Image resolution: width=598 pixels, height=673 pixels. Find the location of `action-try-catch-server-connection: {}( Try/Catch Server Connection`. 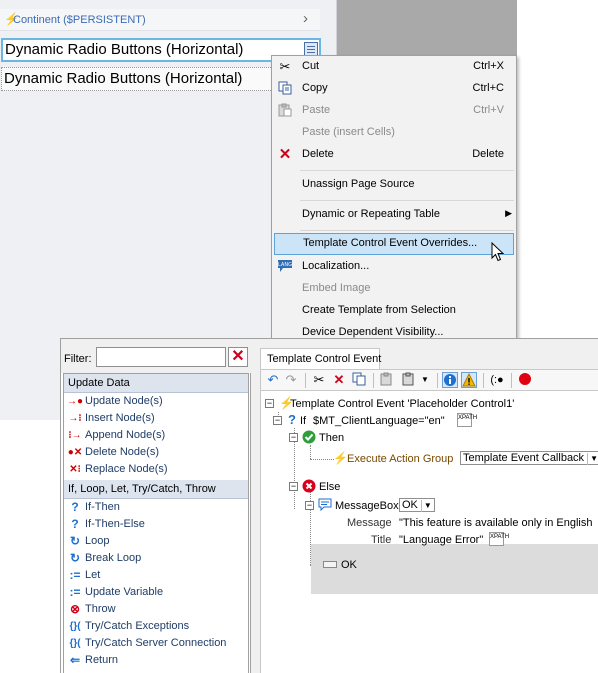

action-try-catch-server-connection: {}( Try/Catch Server Connection is located at coordinates (156, 643).